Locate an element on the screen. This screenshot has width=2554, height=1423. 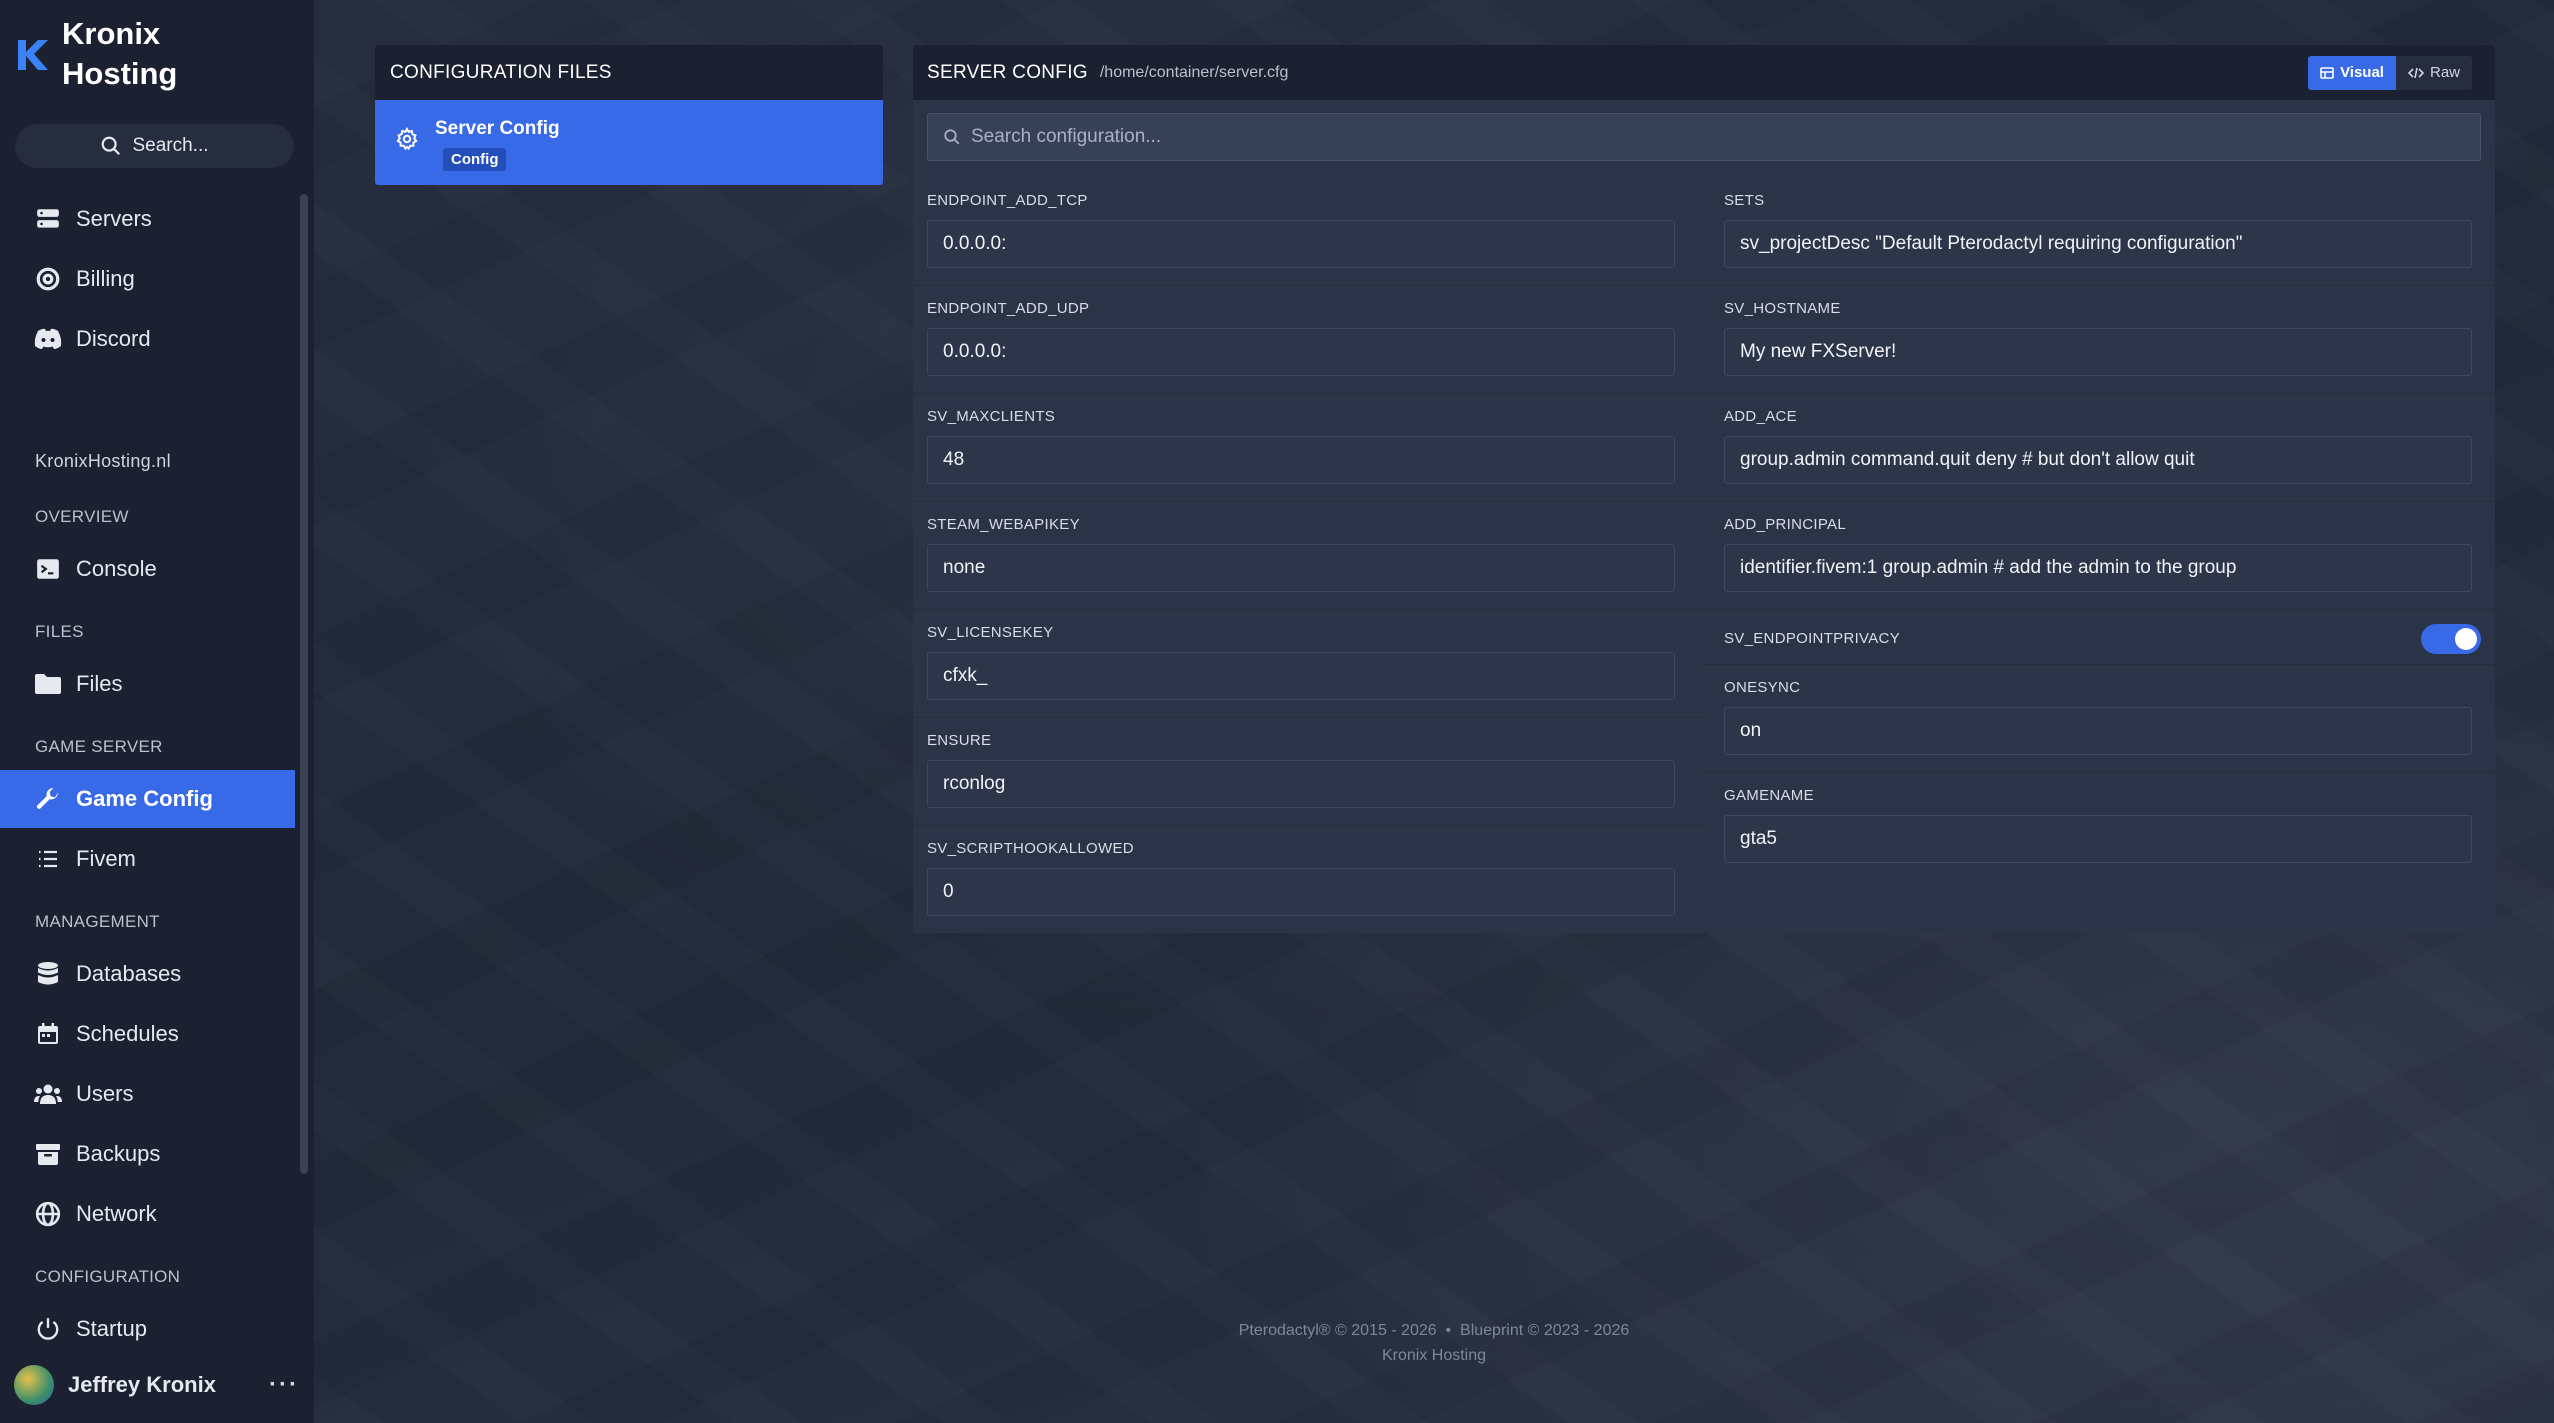
file-type-badge: Config is located at coordinates (475, 159).